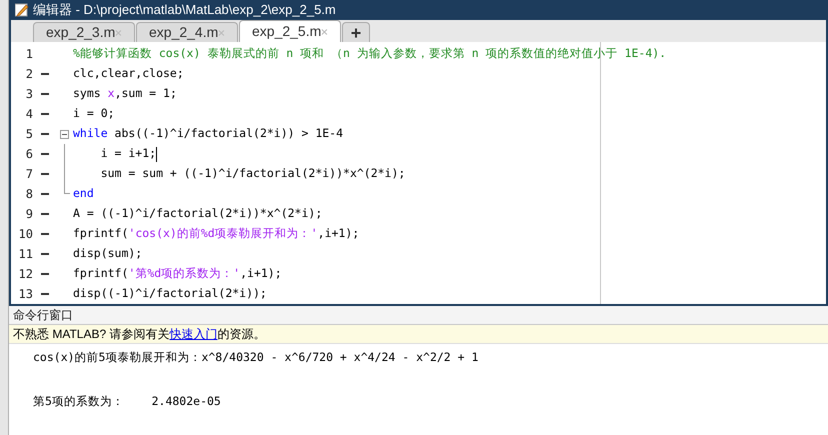 The width and height of the screenshot is (828, 435). What do you see at coordinates (28, 154) in the screenshot?
I see `line-number: 6` at bounding box center [28, 154].